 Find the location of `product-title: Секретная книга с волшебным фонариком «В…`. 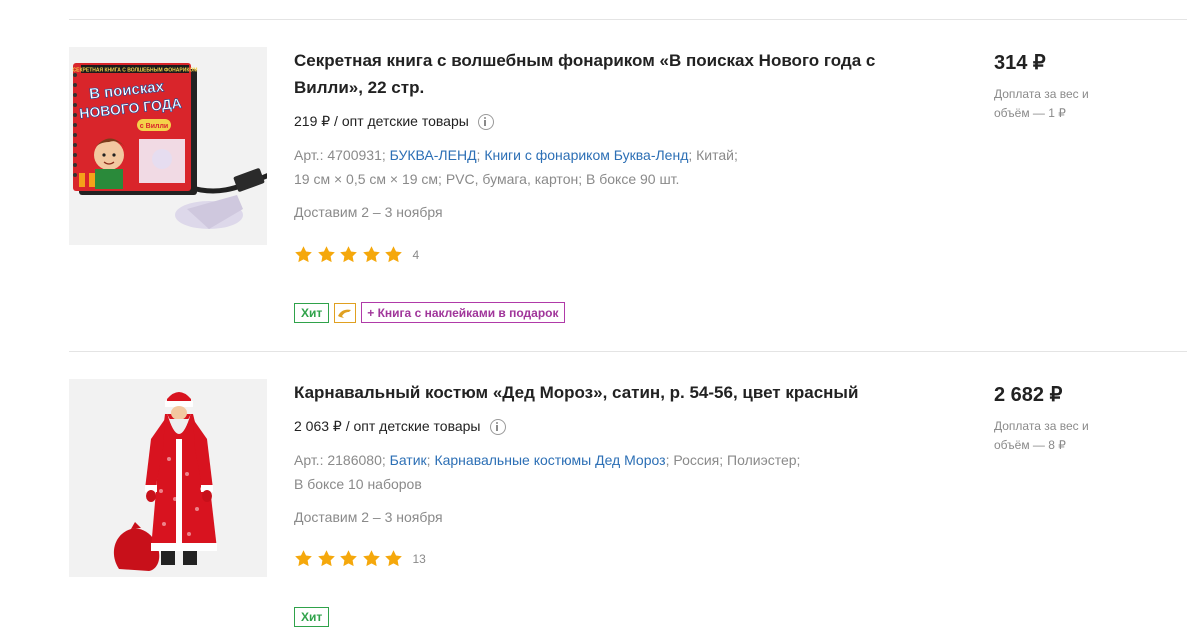

product-title: Секретная книга с волшебным фонариком «В… is located at coordinates (594, 74).